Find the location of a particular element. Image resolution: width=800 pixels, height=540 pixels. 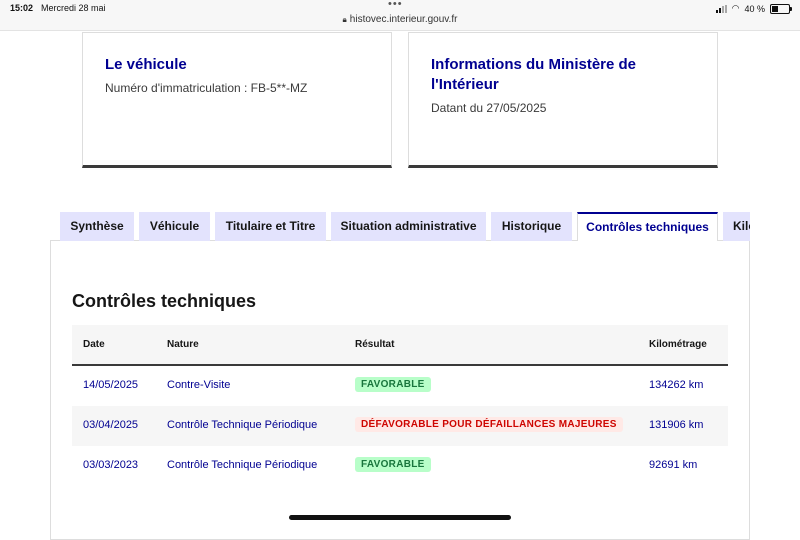

tab-historique: Historique is located at coordinates (531, 226).